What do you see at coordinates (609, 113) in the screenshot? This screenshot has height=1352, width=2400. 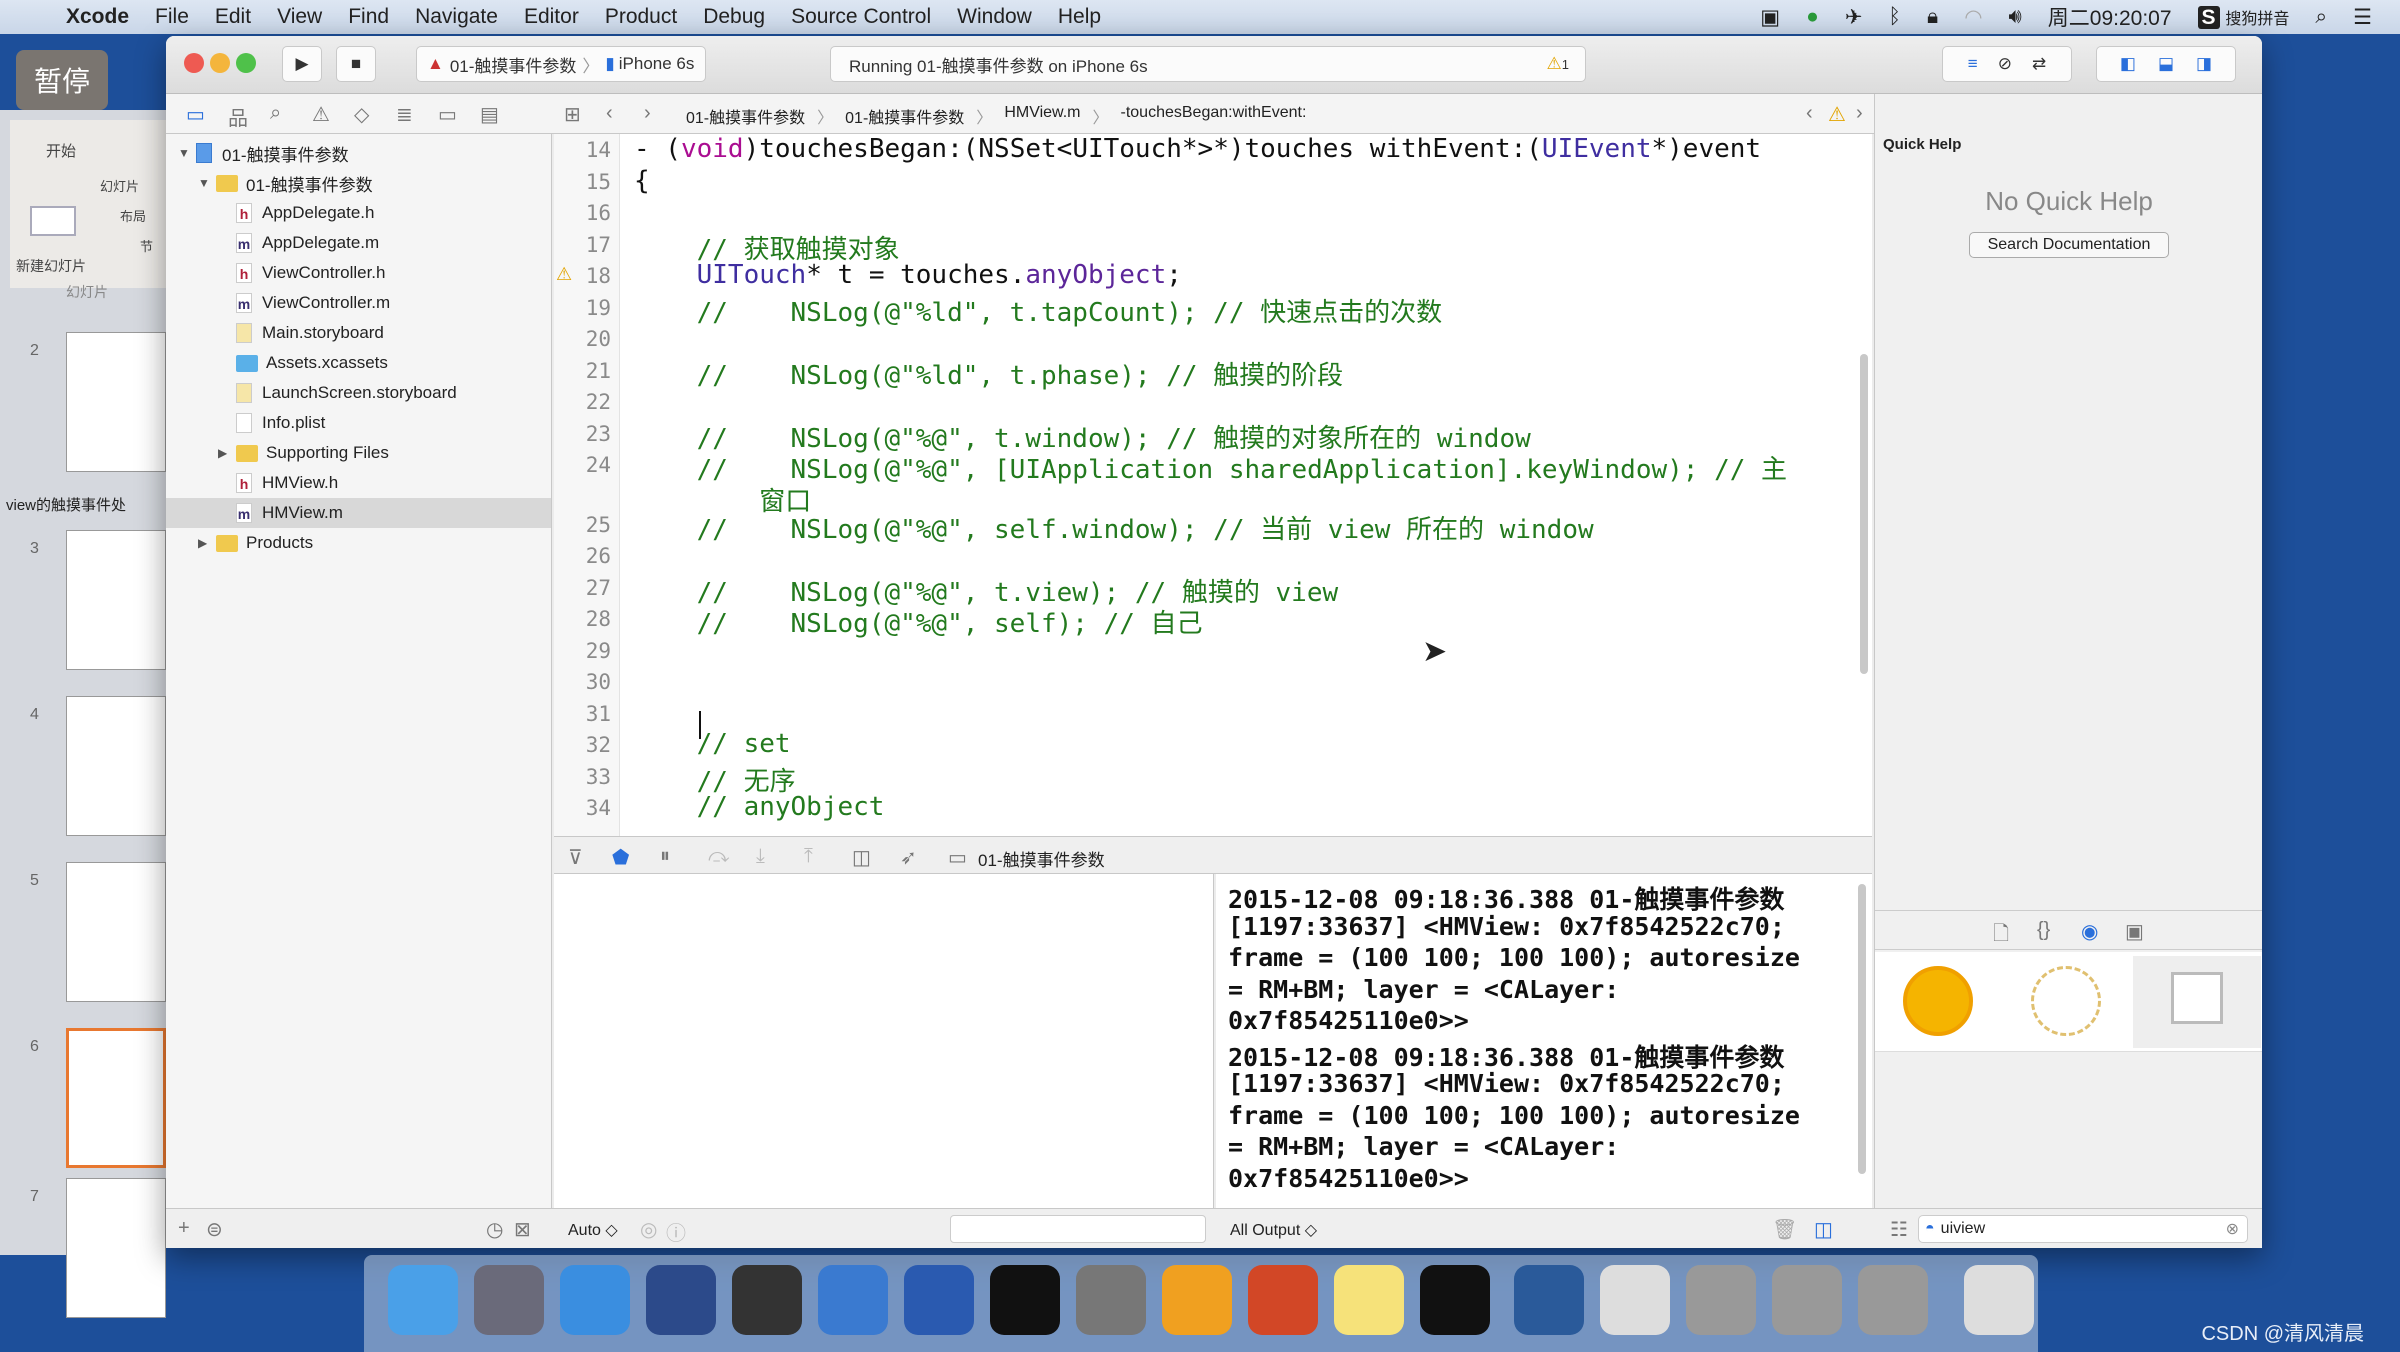 I see `back-icon: ‹` at bounding box center [609, 113].